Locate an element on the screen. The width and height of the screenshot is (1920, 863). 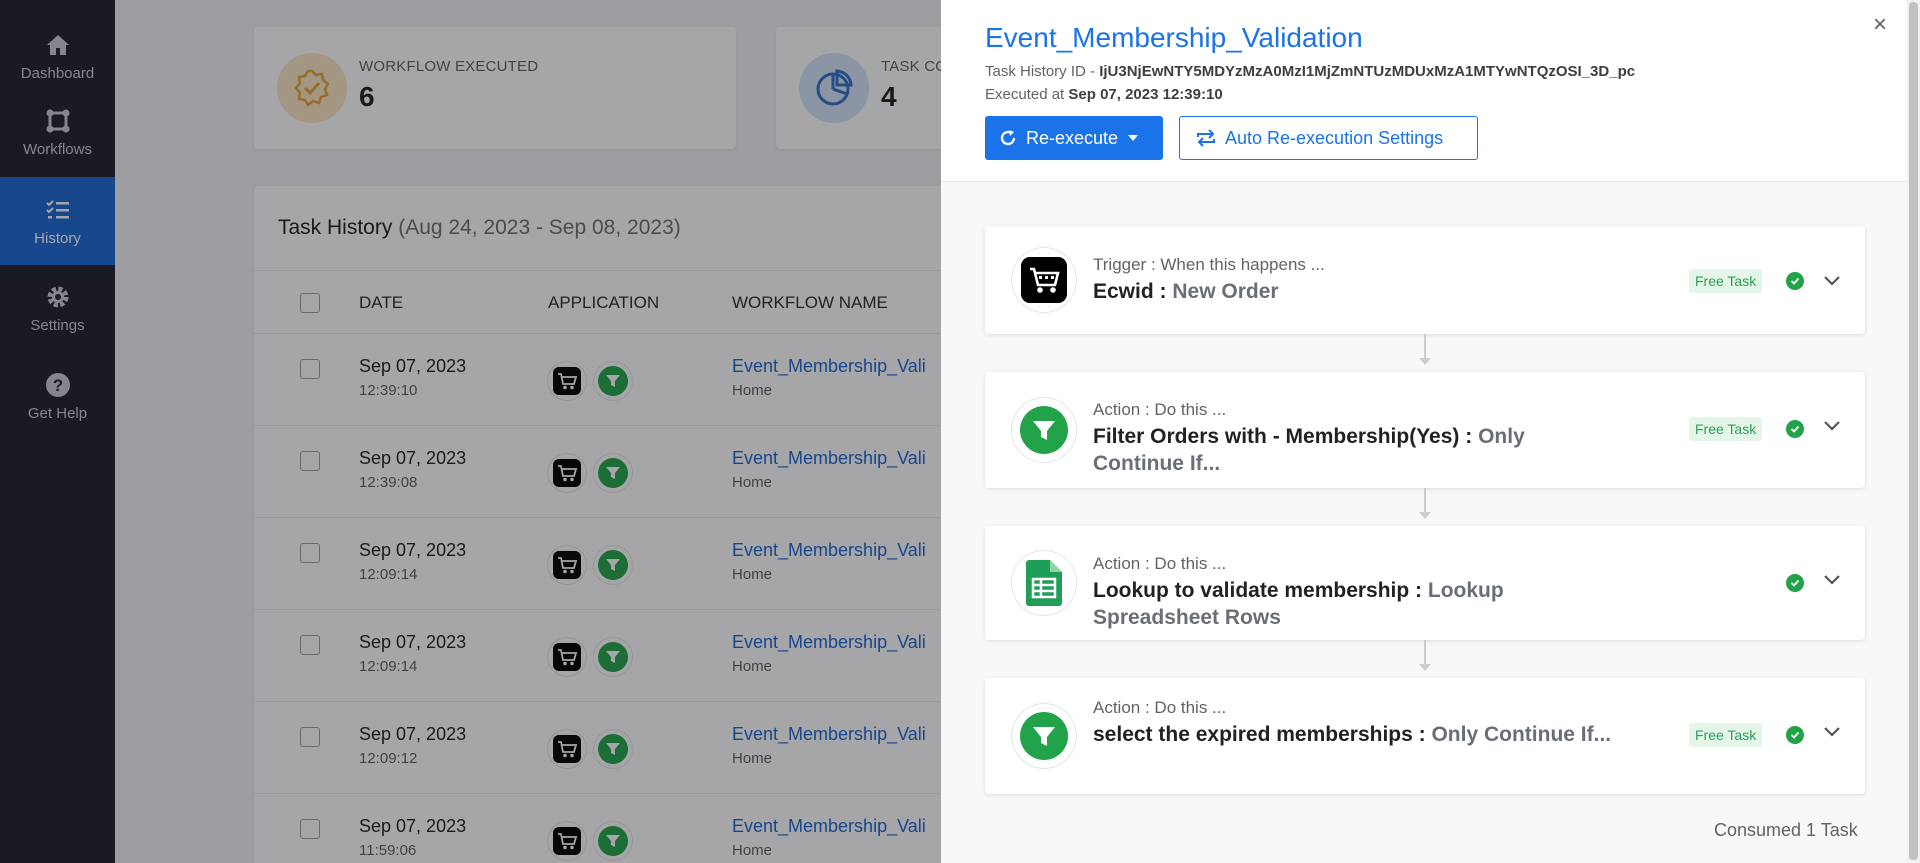
step-app-name: Lookup to validate membership : is located at coordinates (1260, 590).